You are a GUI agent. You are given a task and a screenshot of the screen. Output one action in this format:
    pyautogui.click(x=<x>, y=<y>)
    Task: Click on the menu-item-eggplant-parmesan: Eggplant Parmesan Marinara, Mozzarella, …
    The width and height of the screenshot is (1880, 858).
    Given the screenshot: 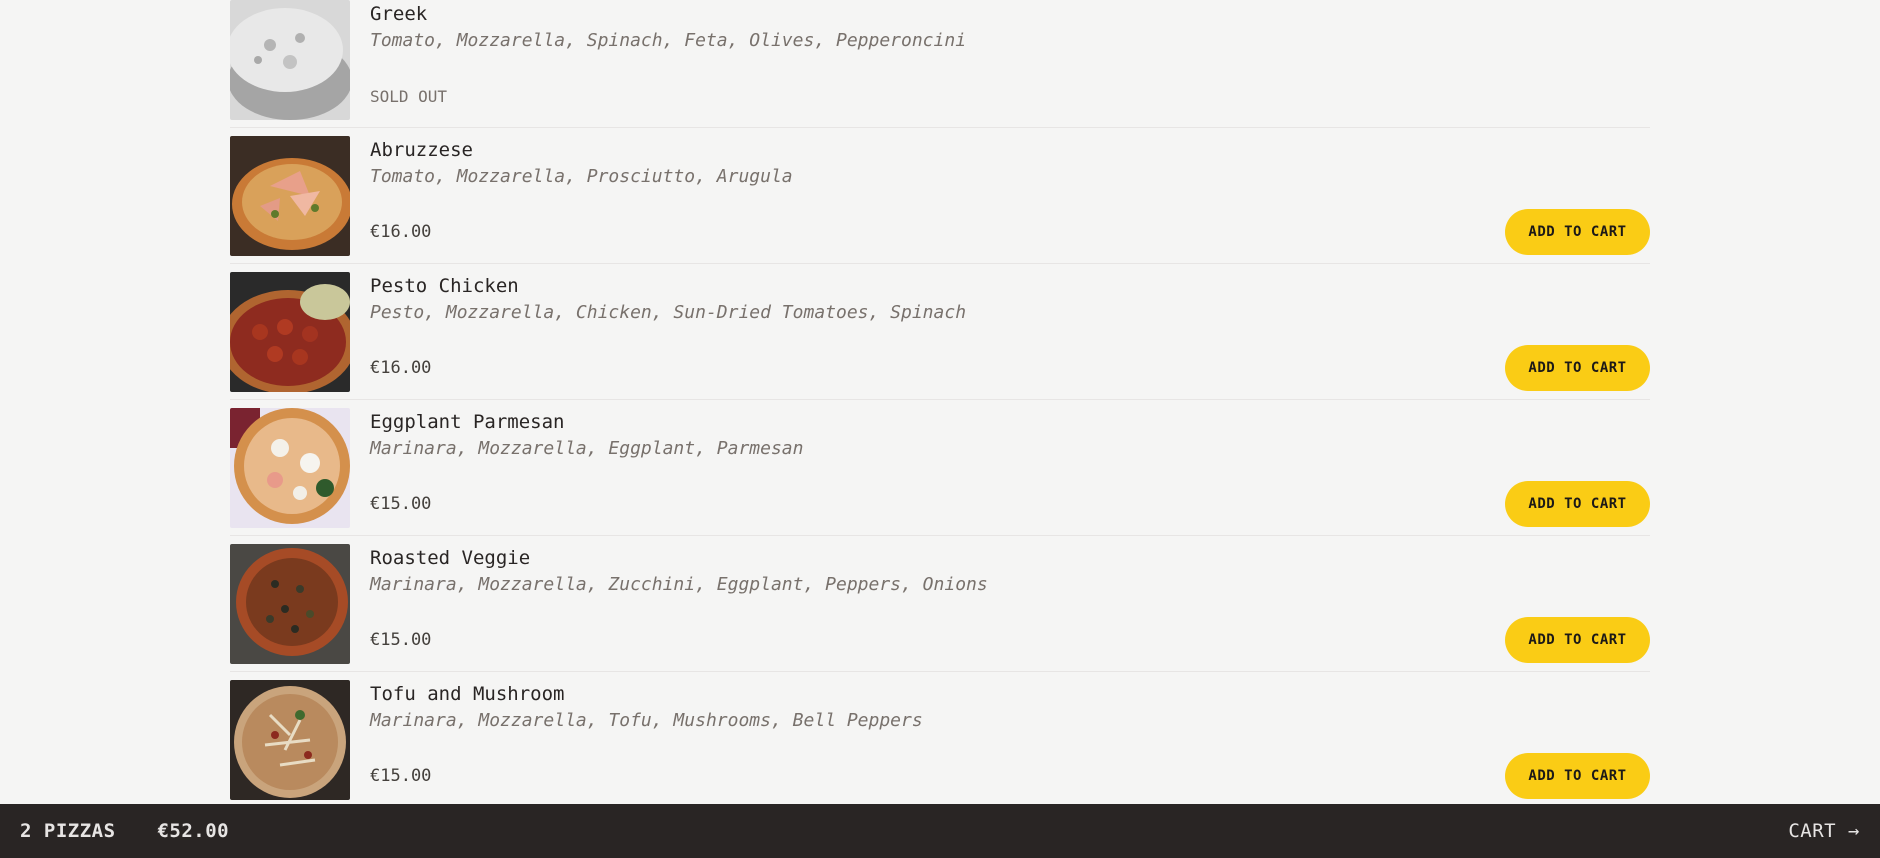 What is the action you would take?
    pyautogui.click(x=940, y=468)
    